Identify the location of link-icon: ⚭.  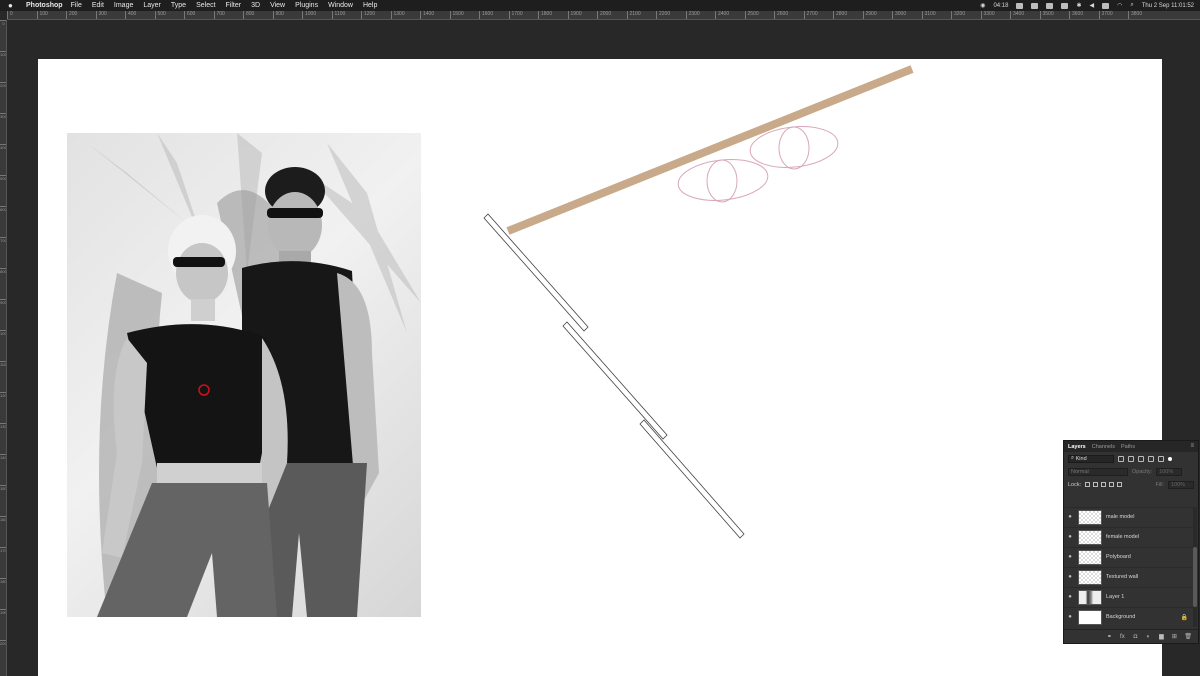
(1109, 636).